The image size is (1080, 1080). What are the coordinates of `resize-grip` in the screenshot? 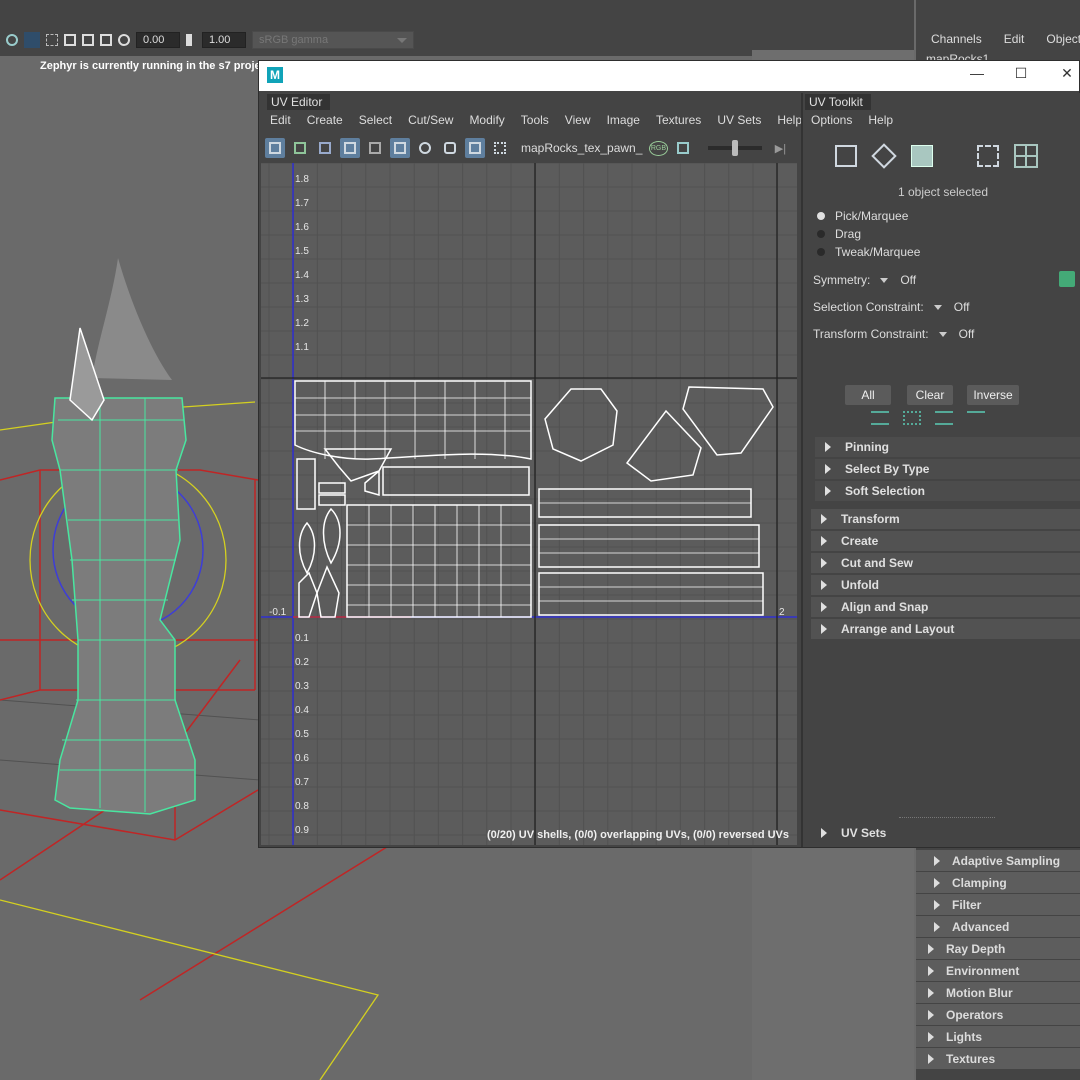 It's located at (947, 817).